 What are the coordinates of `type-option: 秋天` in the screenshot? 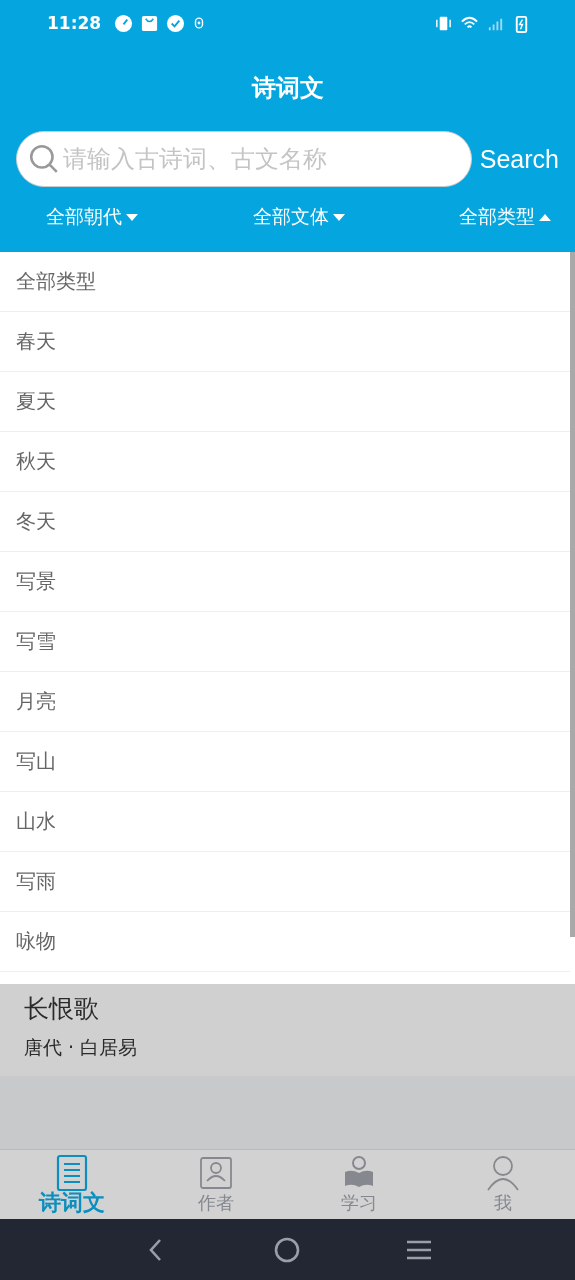 It's located at (285, 462).